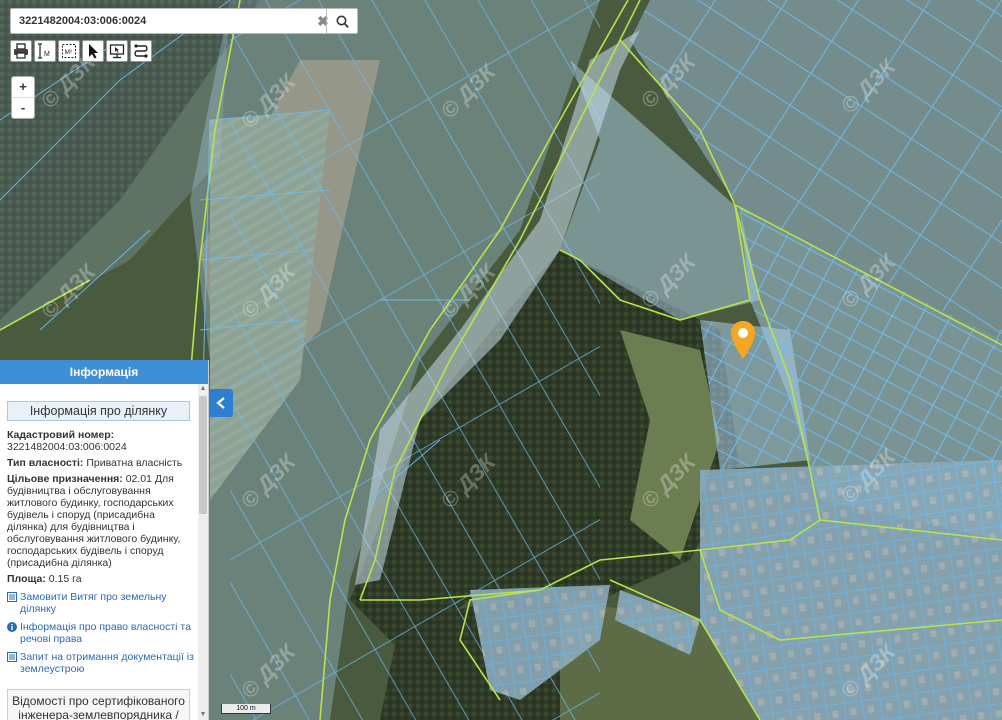 This screenshot has width=1002, height=720. I want to click on ownership-field: Тип власності: Приватна власність, so click(101, 463).